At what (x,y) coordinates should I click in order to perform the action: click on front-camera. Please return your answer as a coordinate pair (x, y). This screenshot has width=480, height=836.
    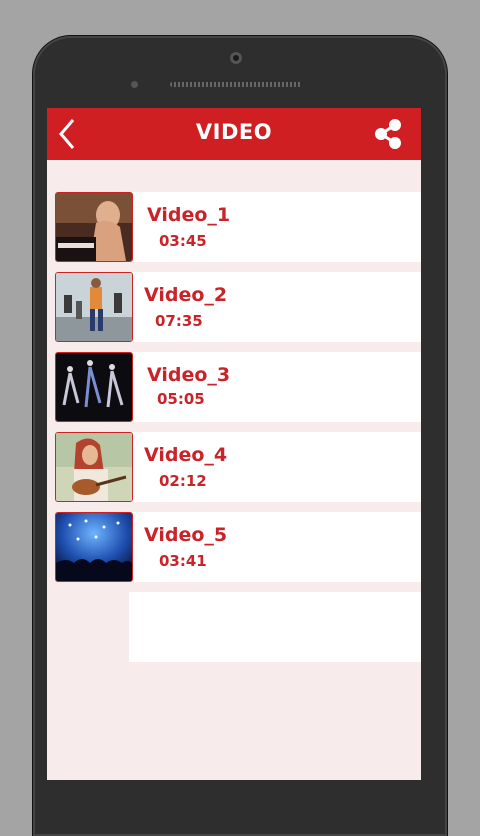
    Looking at the image, I should click on (236, 58).